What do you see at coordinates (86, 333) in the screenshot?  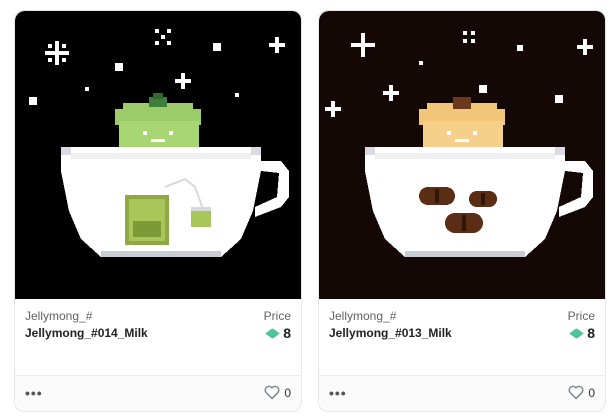 I see `token-name: Jellymong_#014_Milk` at bounding box center [86, 333].